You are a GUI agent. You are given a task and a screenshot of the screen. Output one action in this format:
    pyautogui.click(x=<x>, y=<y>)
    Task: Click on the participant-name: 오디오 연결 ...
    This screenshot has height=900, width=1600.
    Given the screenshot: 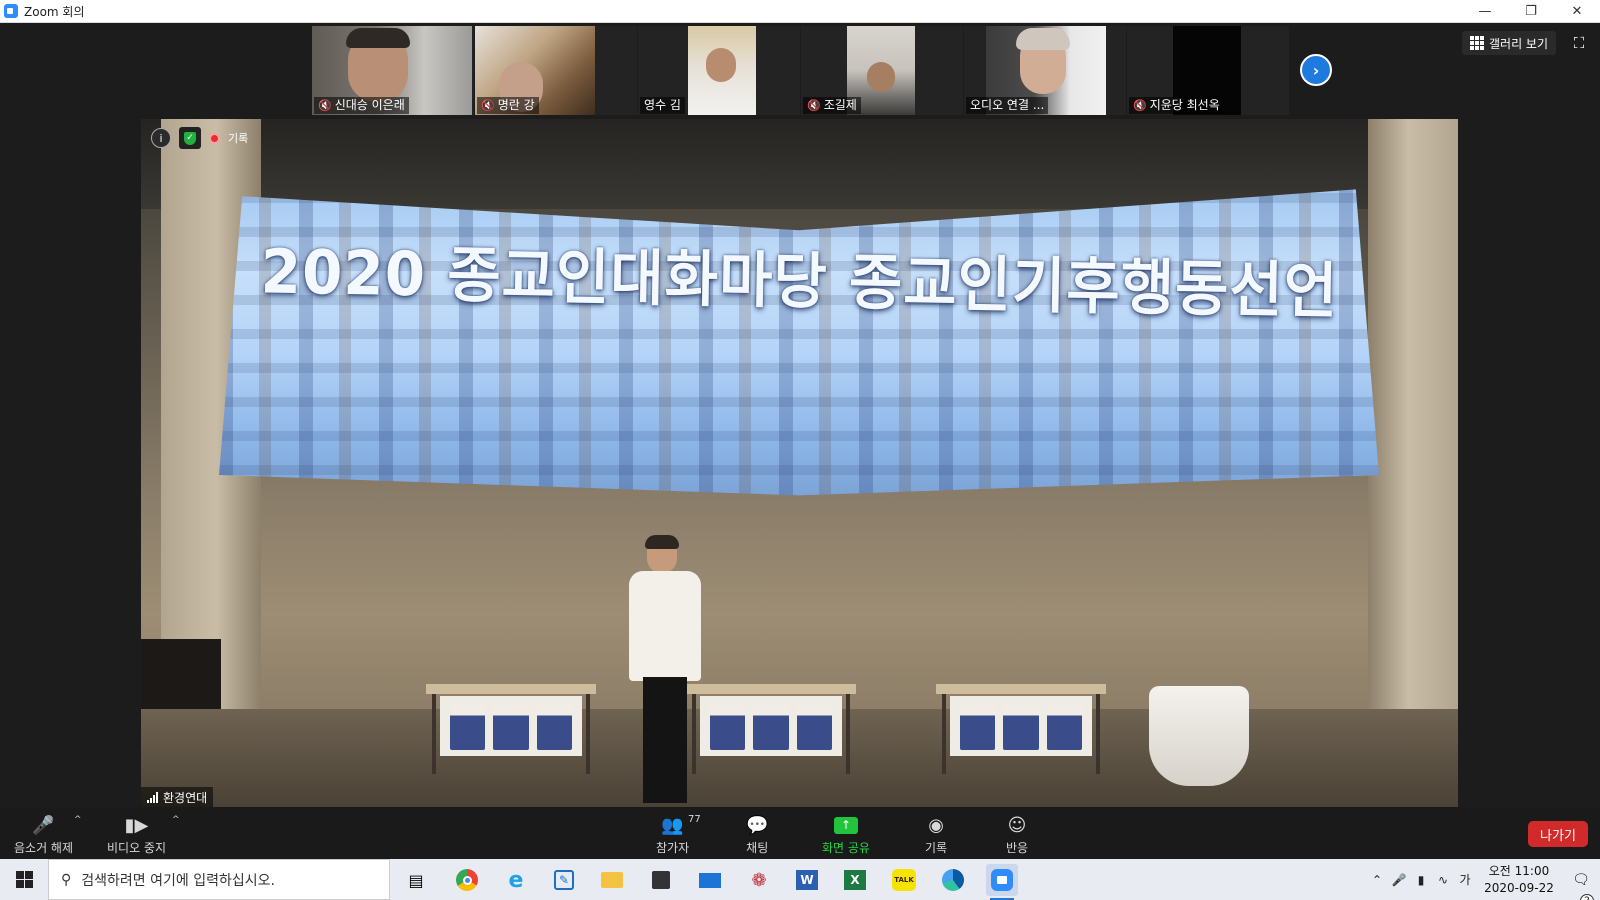 What is the action you would take?
    pyautogui.click(x=1007, y=105)
    